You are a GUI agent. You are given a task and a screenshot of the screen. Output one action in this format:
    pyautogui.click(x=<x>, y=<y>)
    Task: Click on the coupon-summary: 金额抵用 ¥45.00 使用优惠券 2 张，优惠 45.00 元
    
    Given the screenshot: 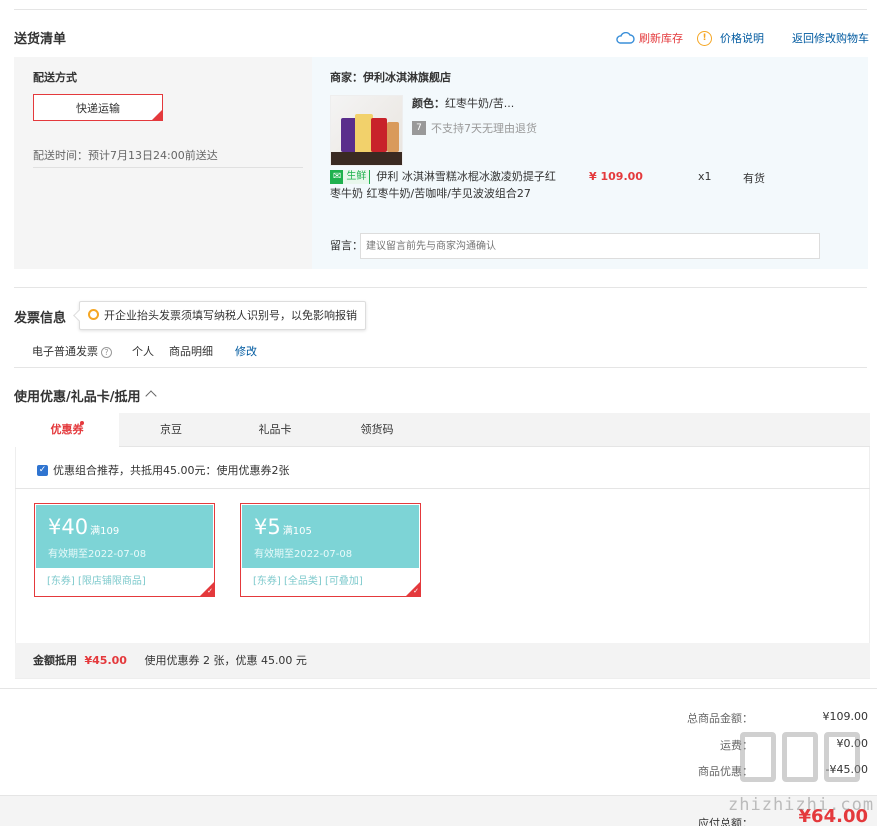 What is the action you would take?
    pyautogui.click(x=442, y=660)
    